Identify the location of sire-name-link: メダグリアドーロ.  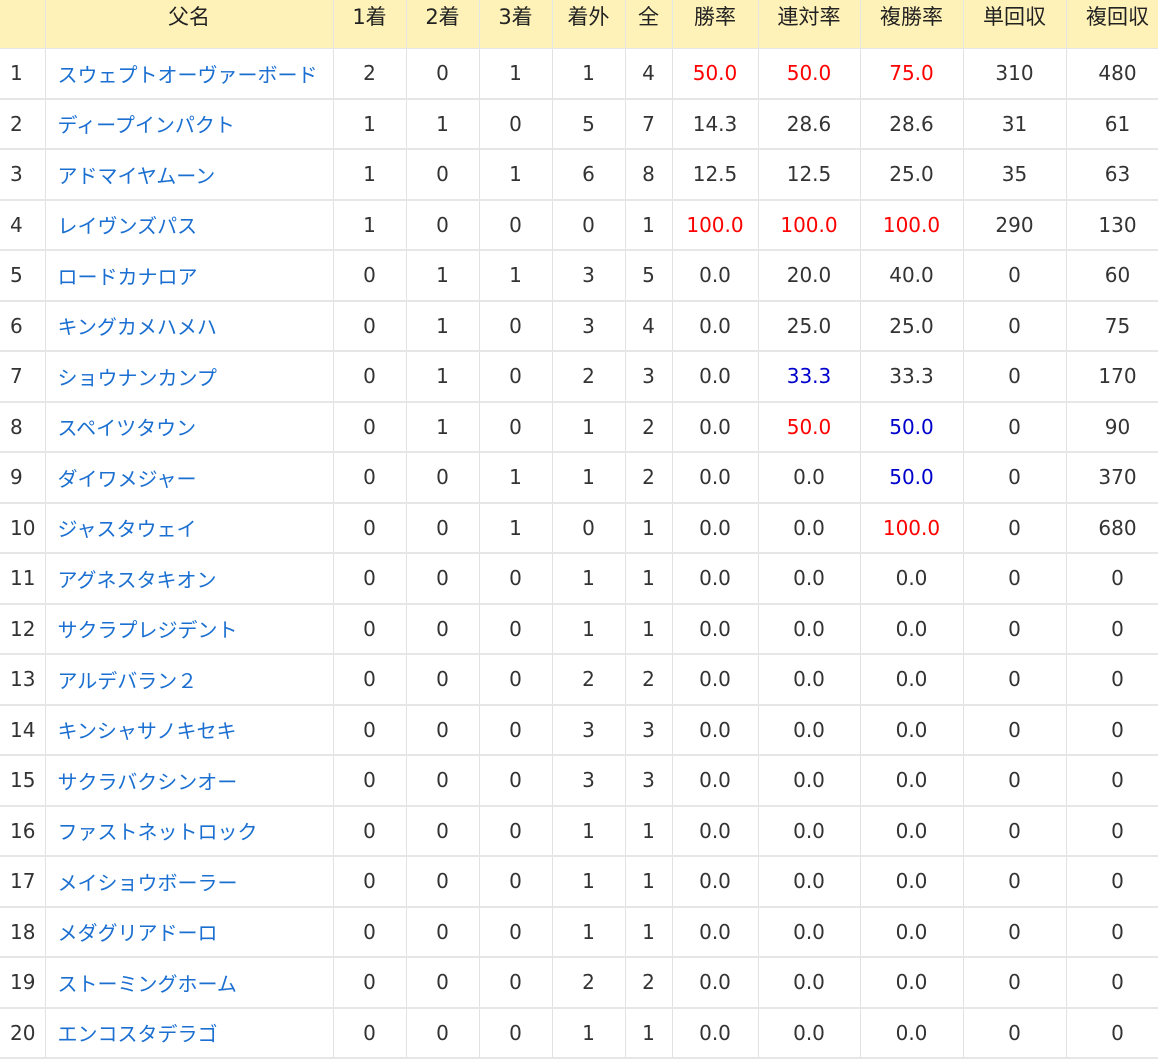
(138, 933).